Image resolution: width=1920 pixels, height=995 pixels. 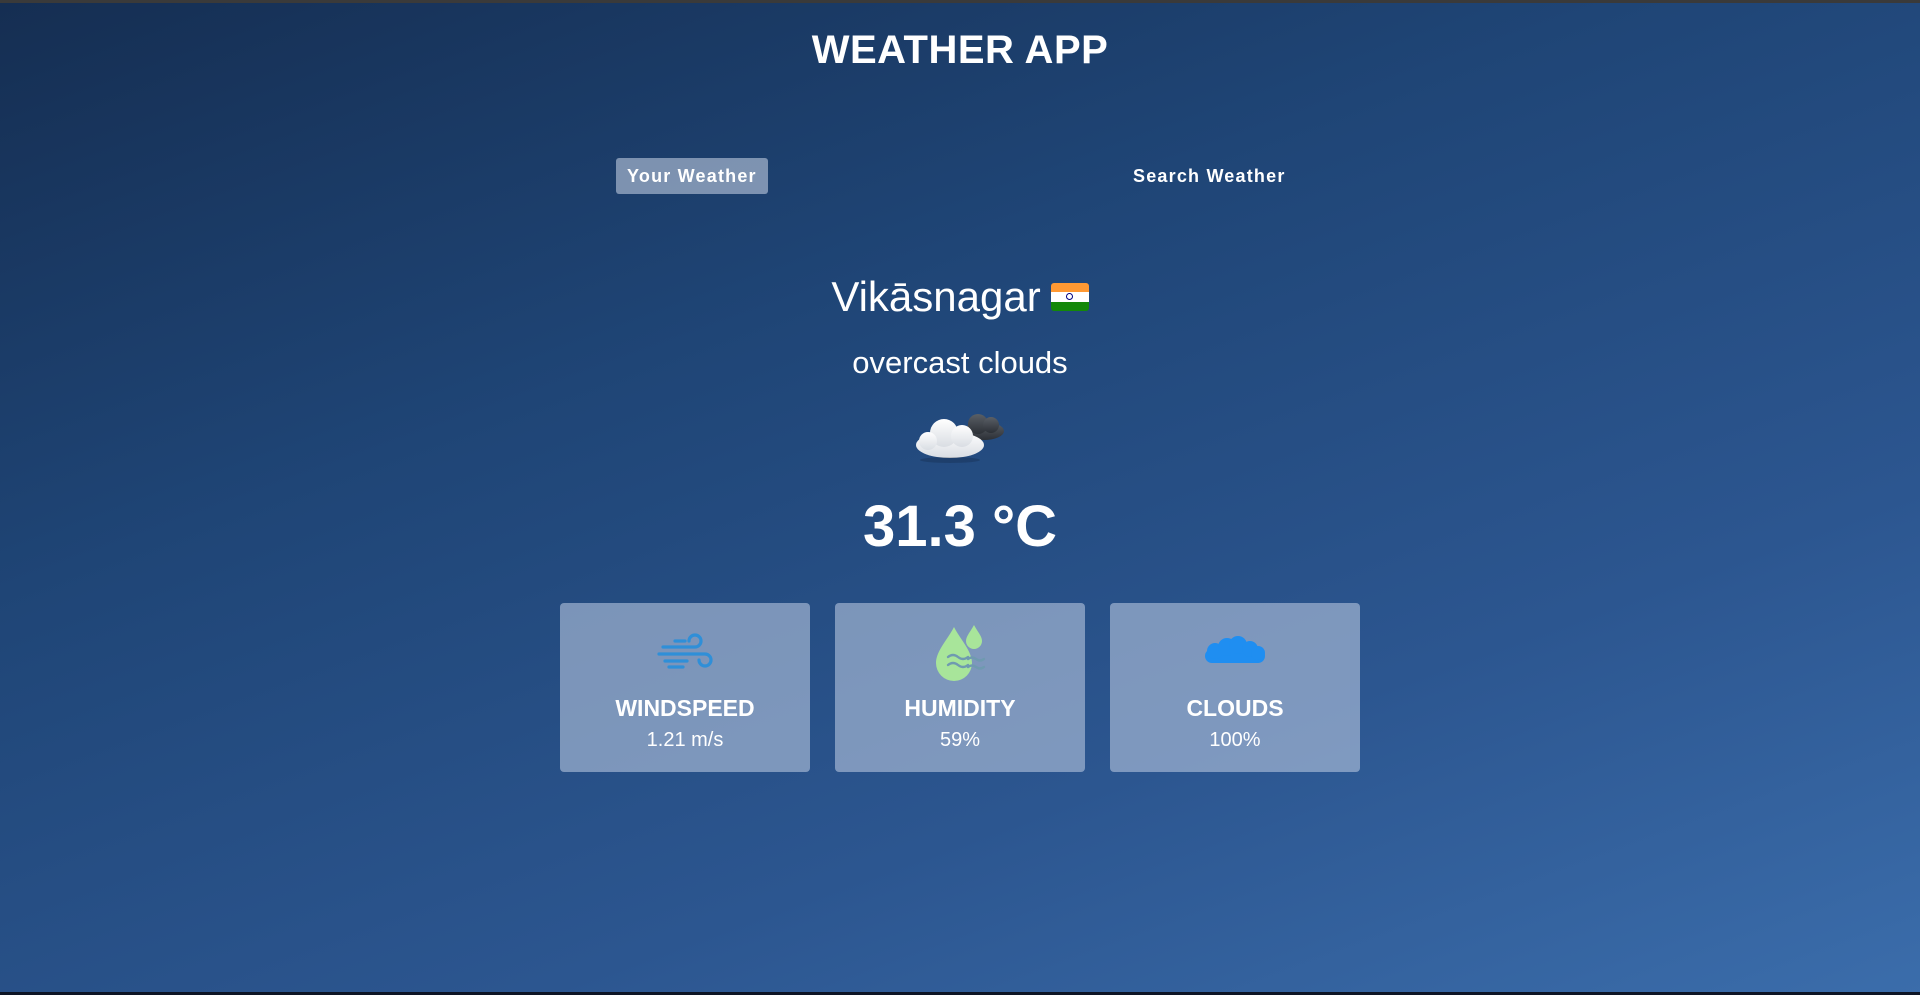 I want to click on tab-search-weather: Search Weather, so click(x=1209, y=176).